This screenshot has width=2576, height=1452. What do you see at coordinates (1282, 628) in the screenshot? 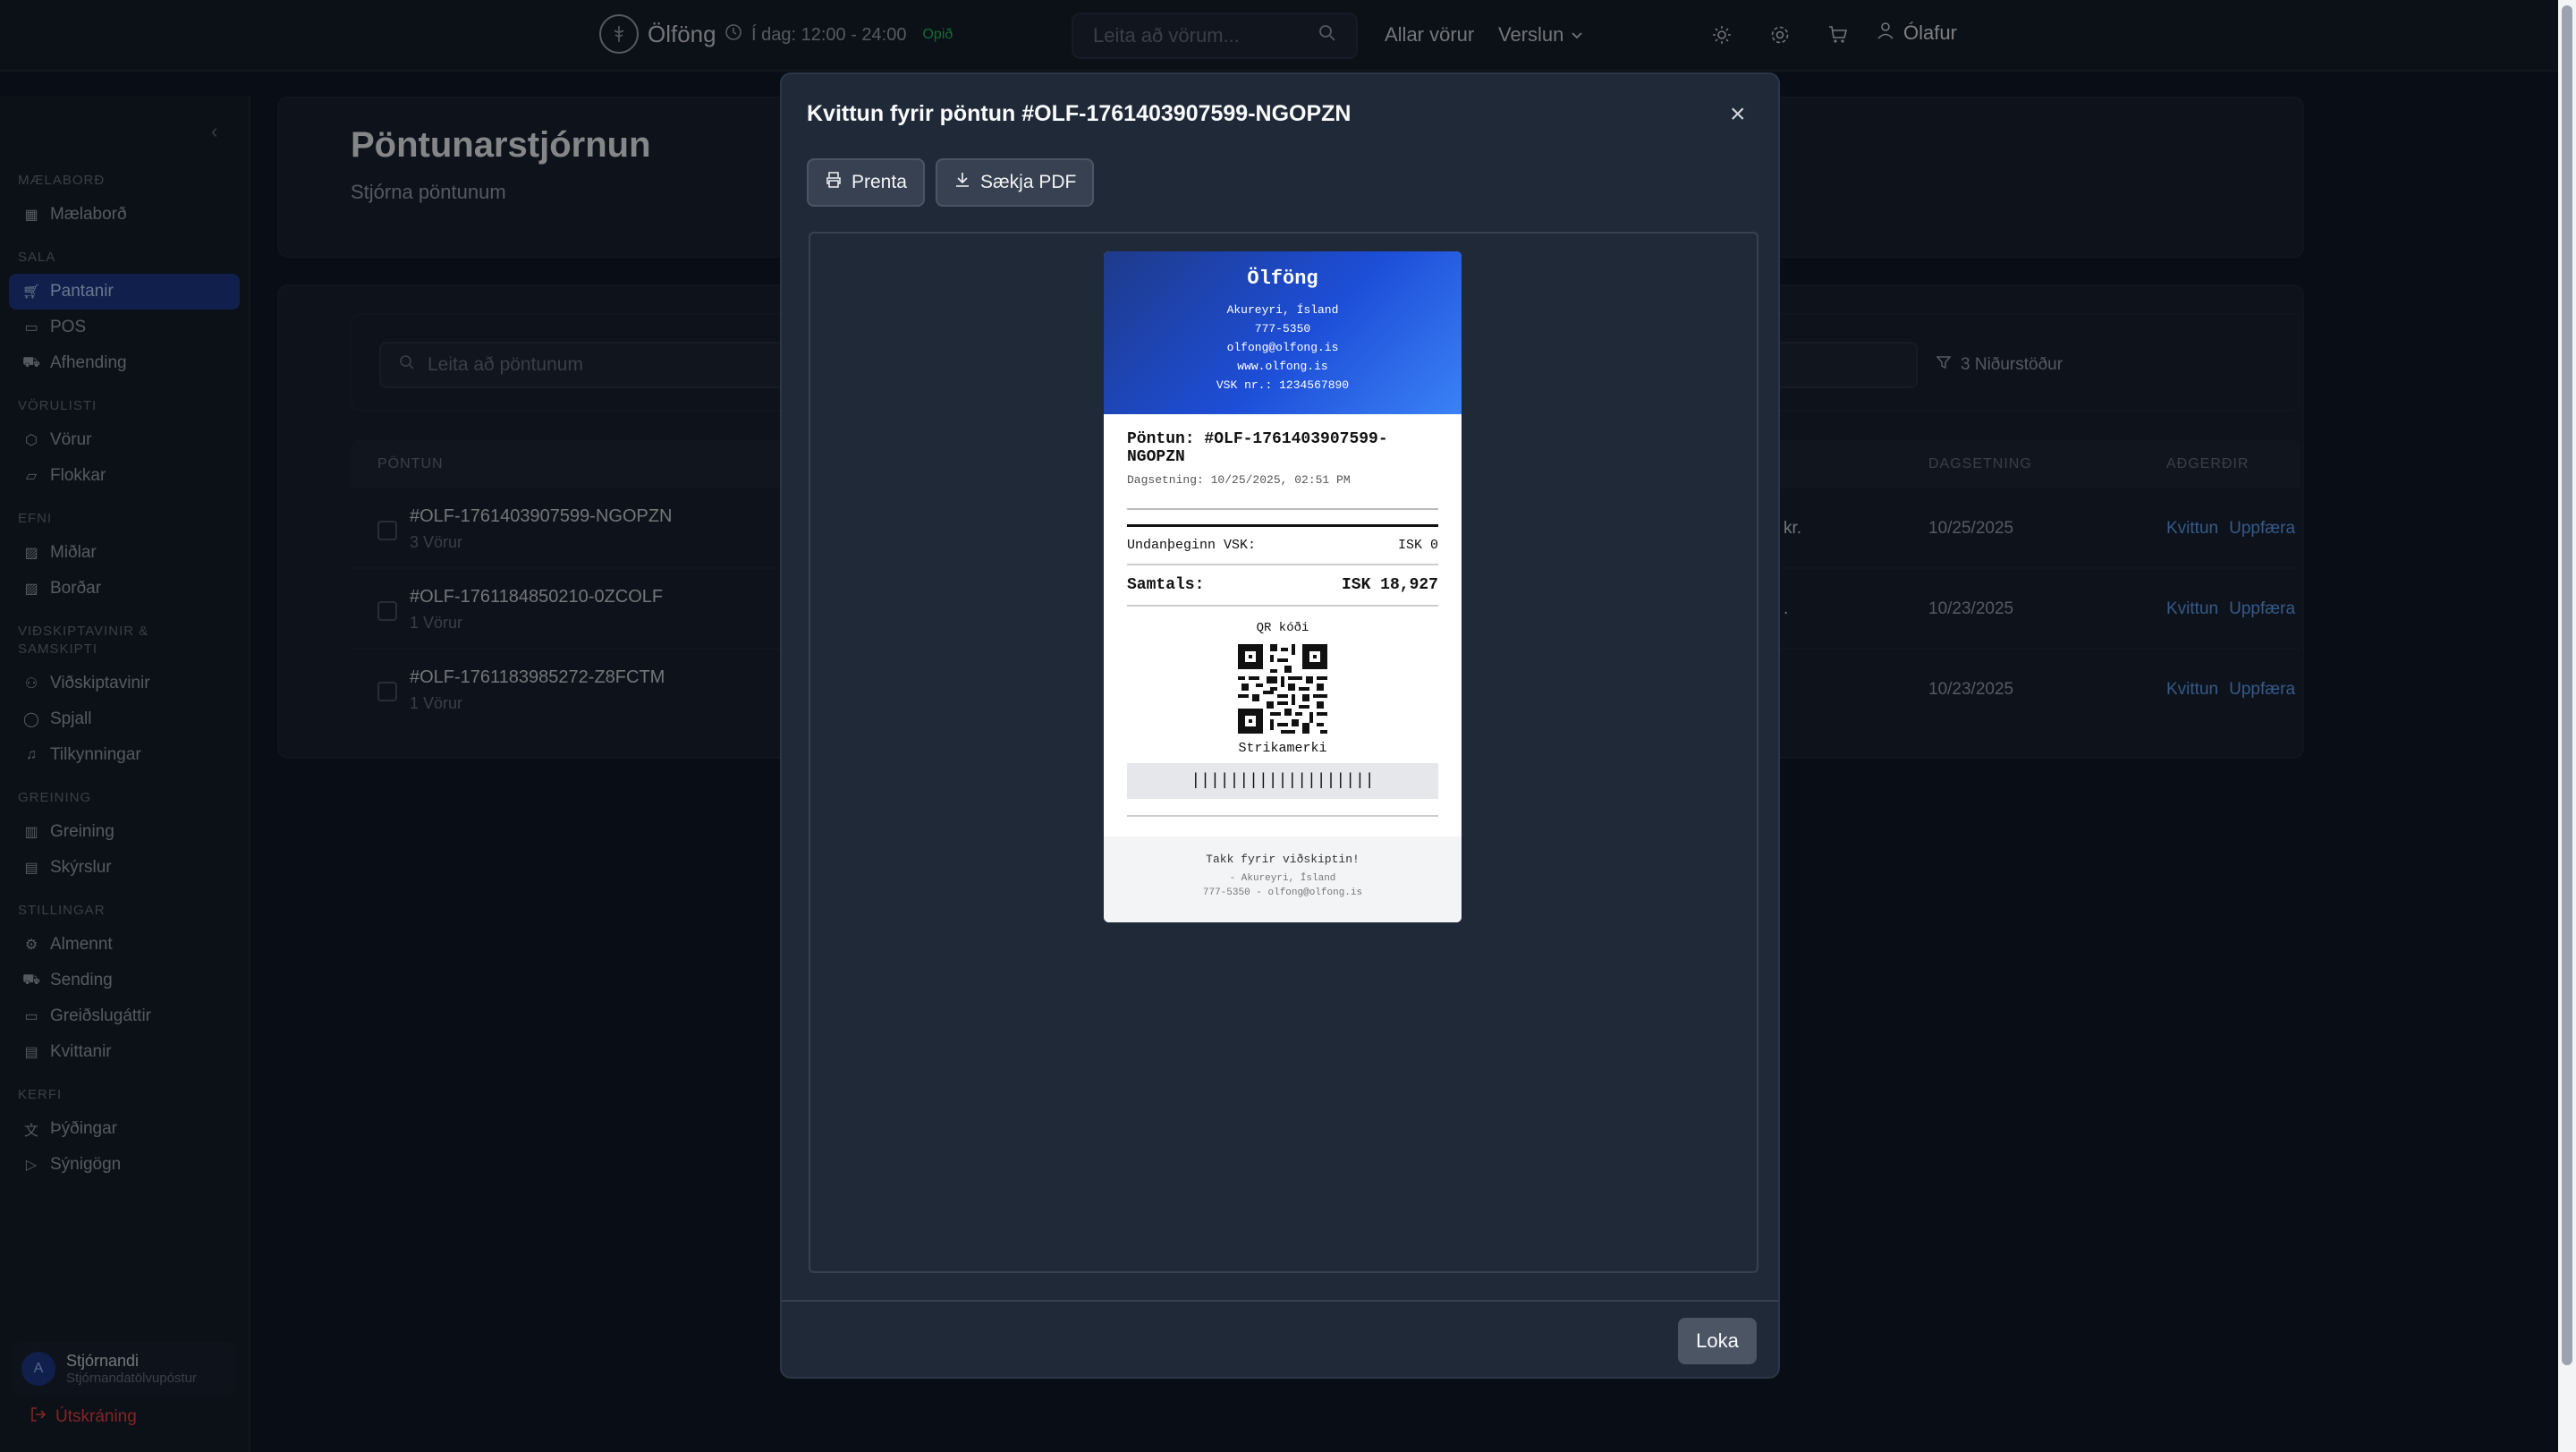
I see `qr-label: QR kóði` at bounding box center [1282, 628].